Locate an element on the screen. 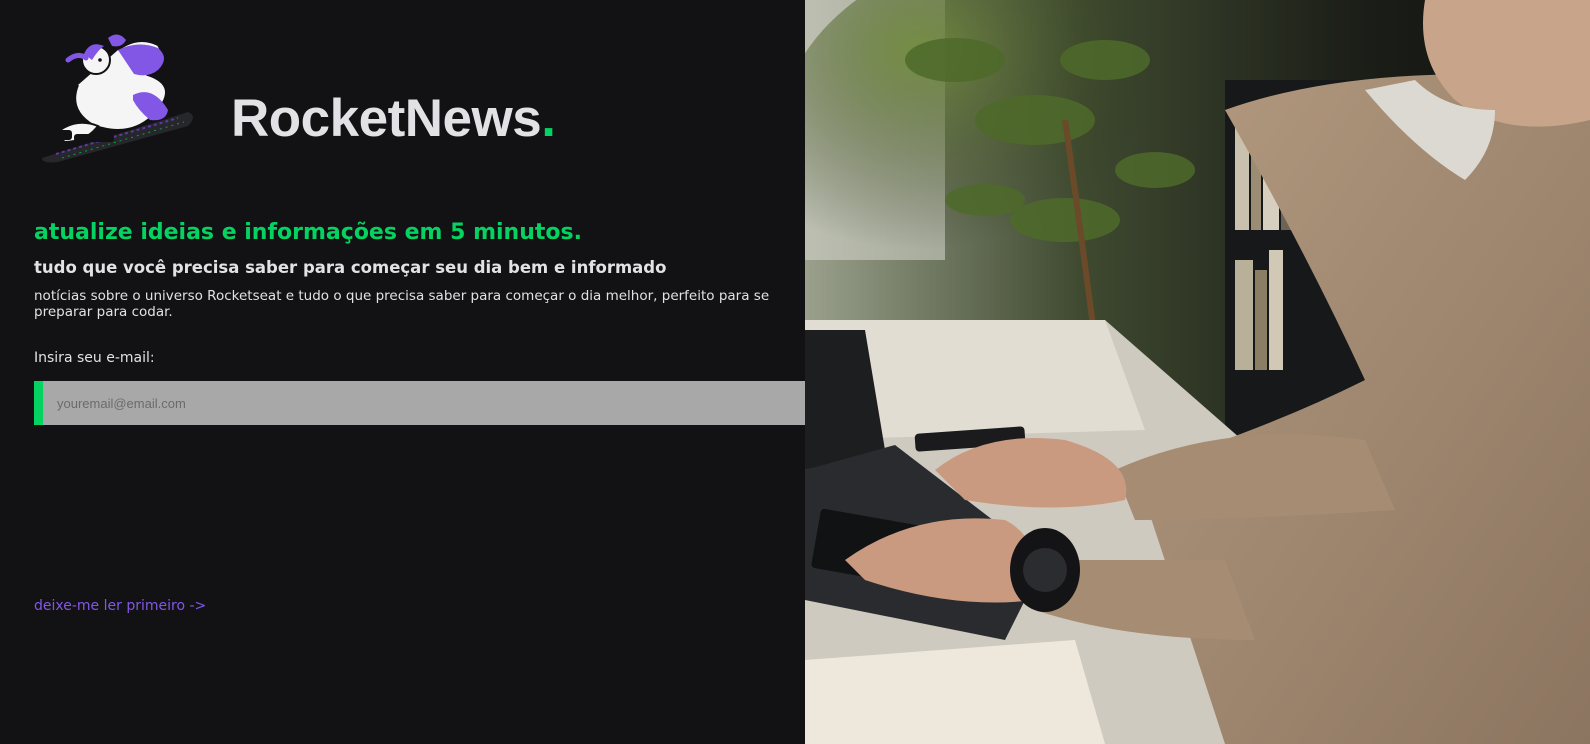 This screenshot has height=744, width=1590. brand-header: RocketNews. is located at coordinates (308, 100).